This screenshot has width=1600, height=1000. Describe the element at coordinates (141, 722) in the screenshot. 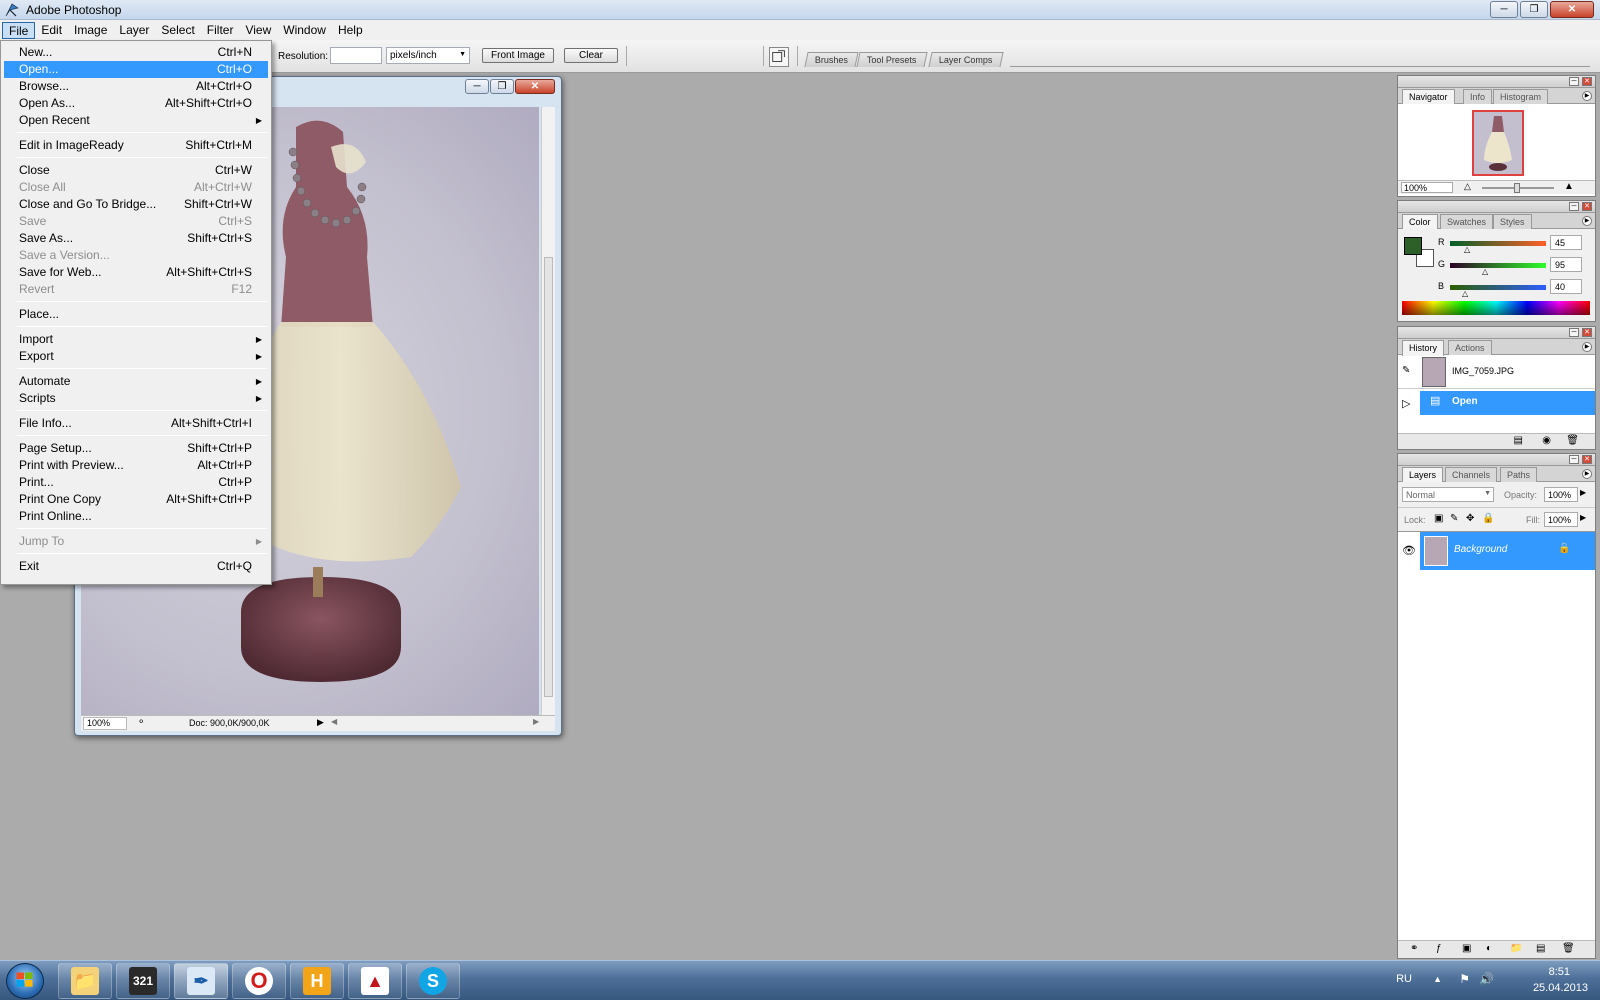

I see `navigate-icon: ⚬` at that location.